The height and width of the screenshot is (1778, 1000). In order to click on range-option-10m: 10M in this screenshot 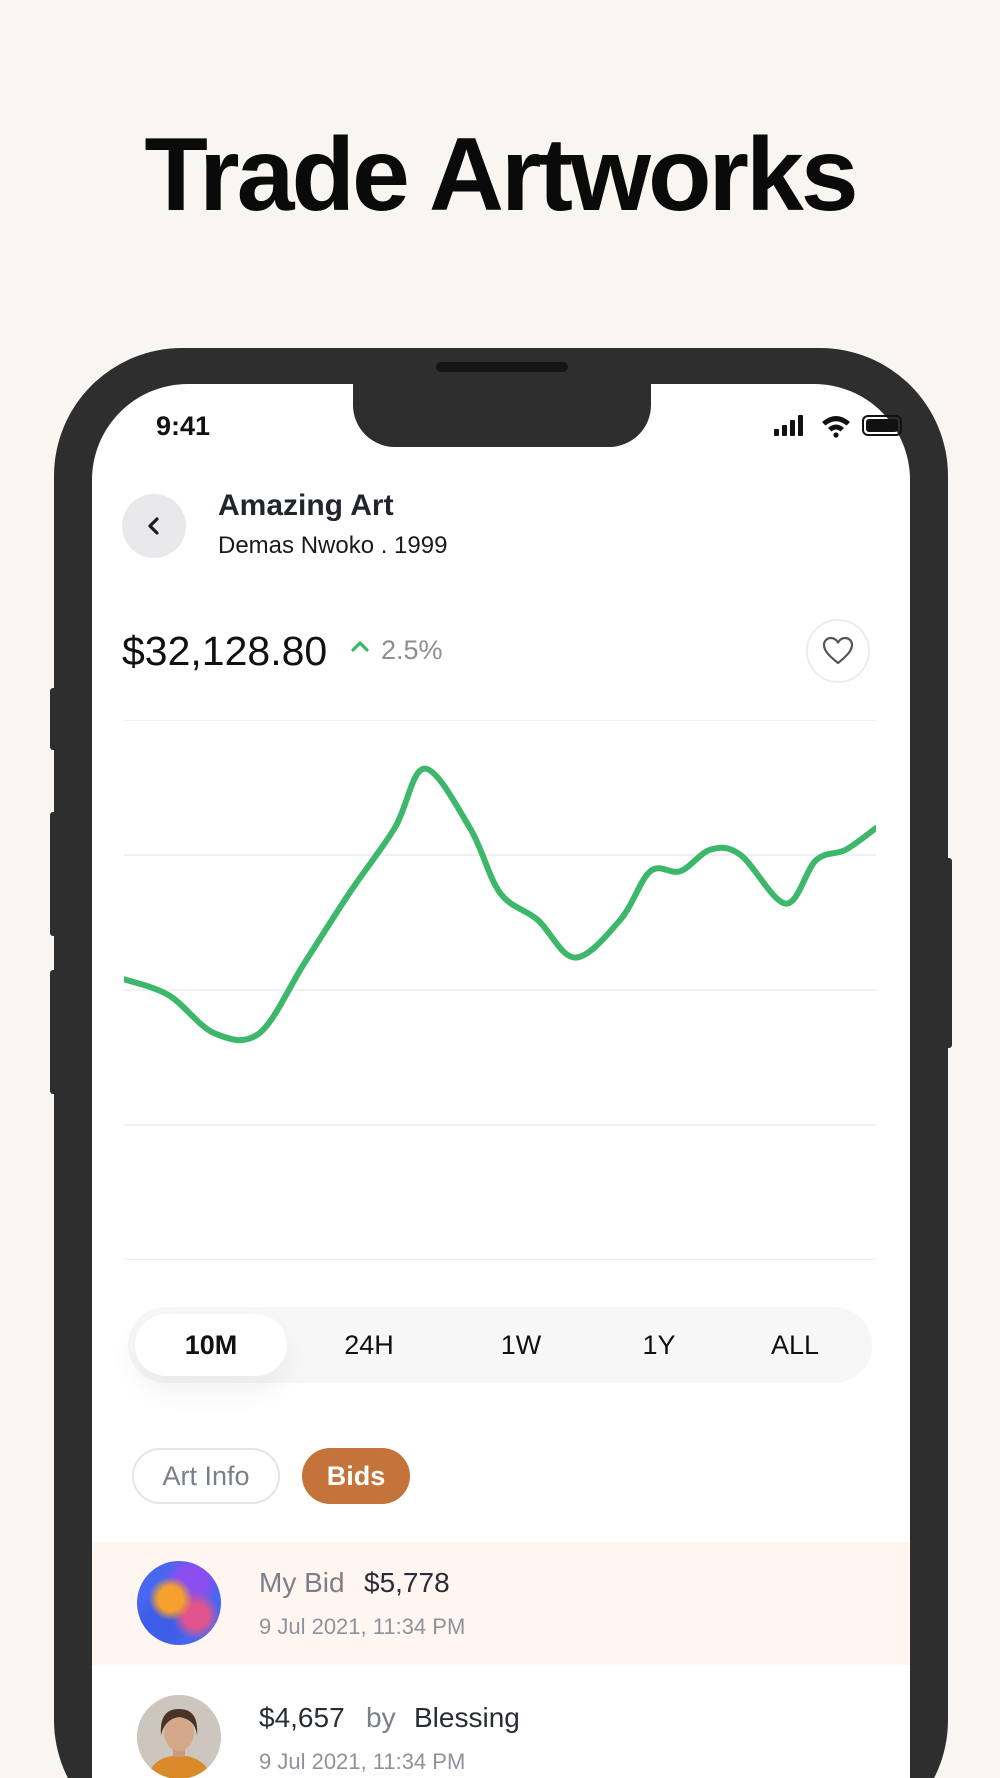, I will do `click(211, 1345)`.